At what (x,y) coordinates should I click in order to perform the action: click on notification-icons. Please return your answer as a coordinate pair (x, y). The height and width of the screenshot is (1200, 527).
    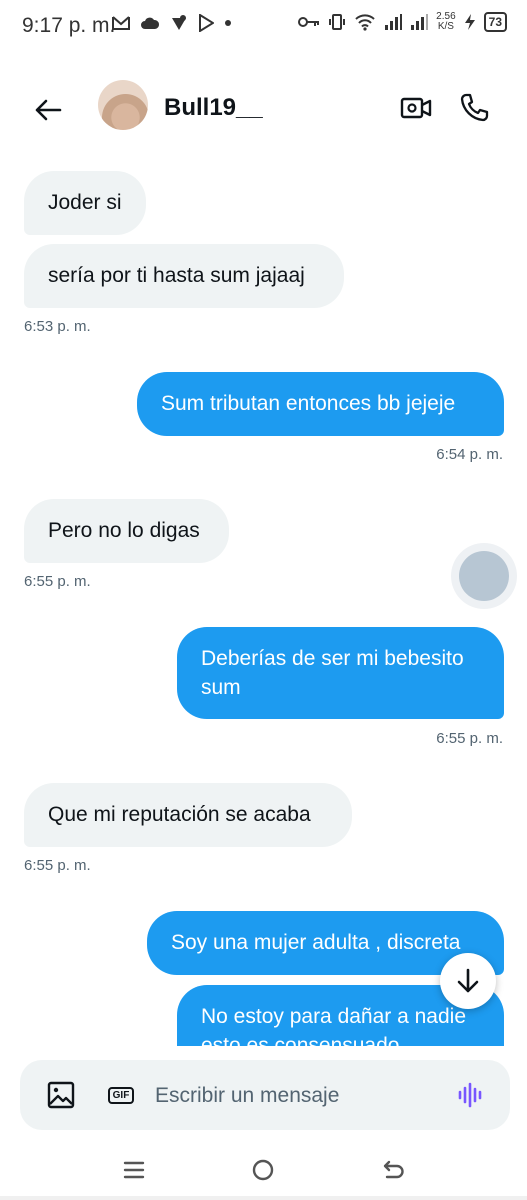
    Looking at the image, I should click on (172, 23).